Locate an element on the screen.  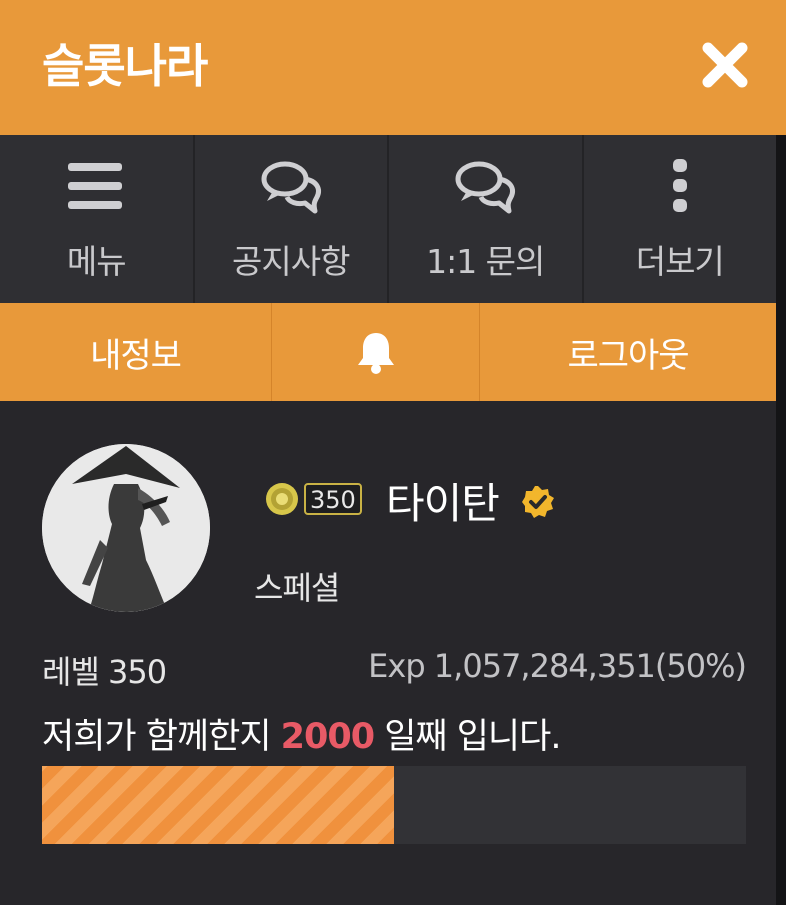
samurai-avatar-image is located at coordinates (126, 528).